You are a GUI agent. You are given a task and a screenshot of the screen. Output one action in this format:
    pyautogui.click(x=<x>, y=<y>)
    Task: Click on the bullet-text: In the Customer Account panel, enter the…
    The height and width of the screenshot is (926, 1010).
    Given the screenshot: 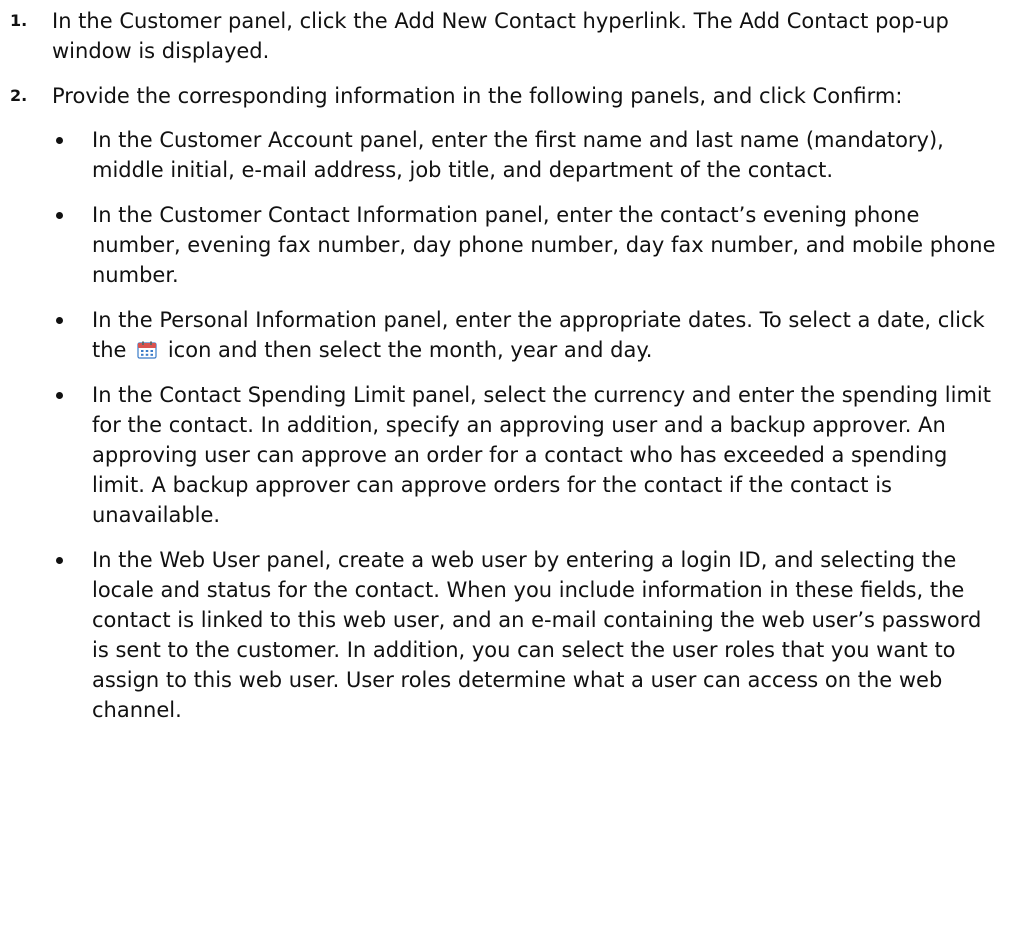 What is the action you would take?
    pyautogui.click(x=518, y=155)
    